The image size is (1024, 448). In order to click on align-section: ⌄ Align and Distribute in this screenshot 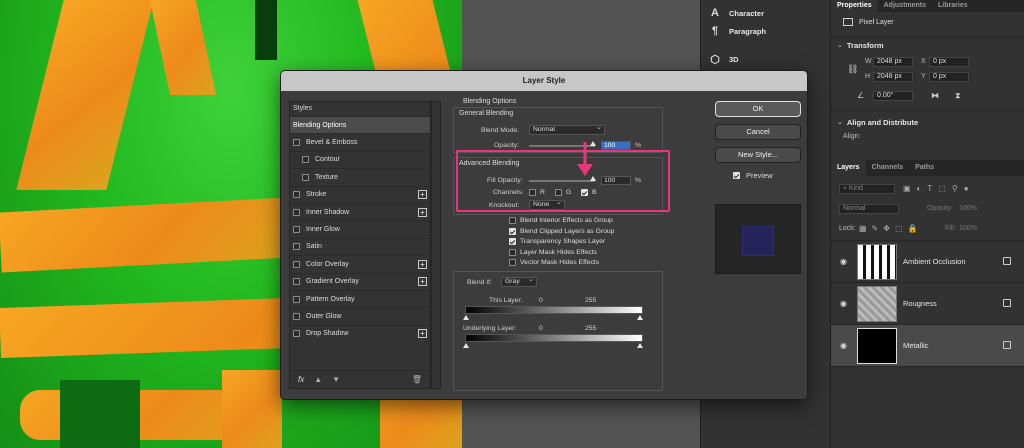, I will do `click(877, 122)`.